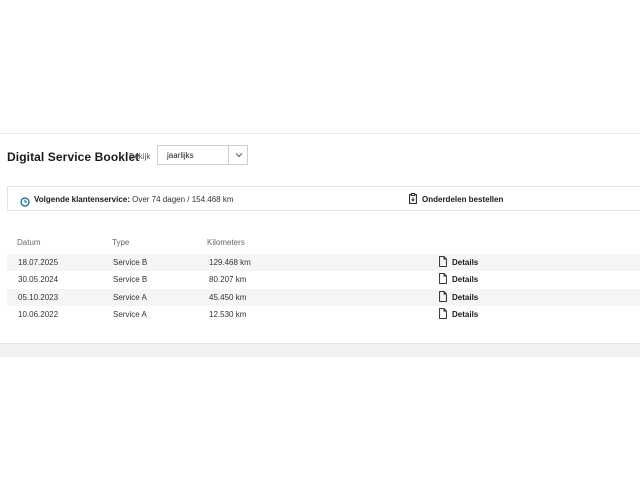  What do you see at coordinates (181, 199) in the screenshot?
I see `next-service-value: Over 74 dagen / 154.468 km` at bounding box center [181, 199].